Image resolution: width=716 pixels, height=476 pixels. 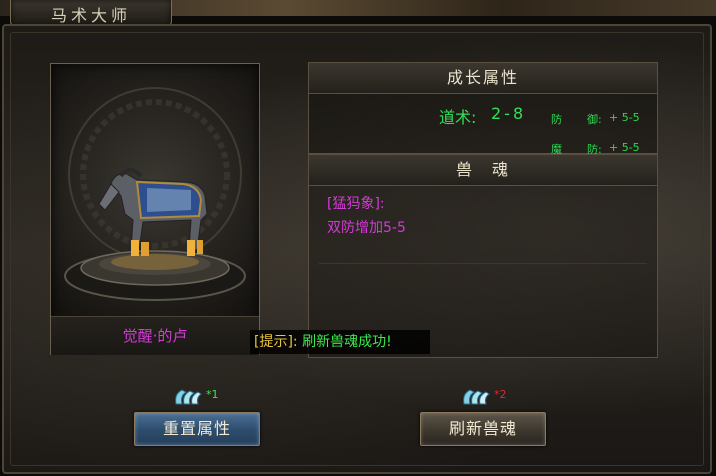 I want to click on beast-soul-effect: 双防增加5-5, so click(x=366, y=228).